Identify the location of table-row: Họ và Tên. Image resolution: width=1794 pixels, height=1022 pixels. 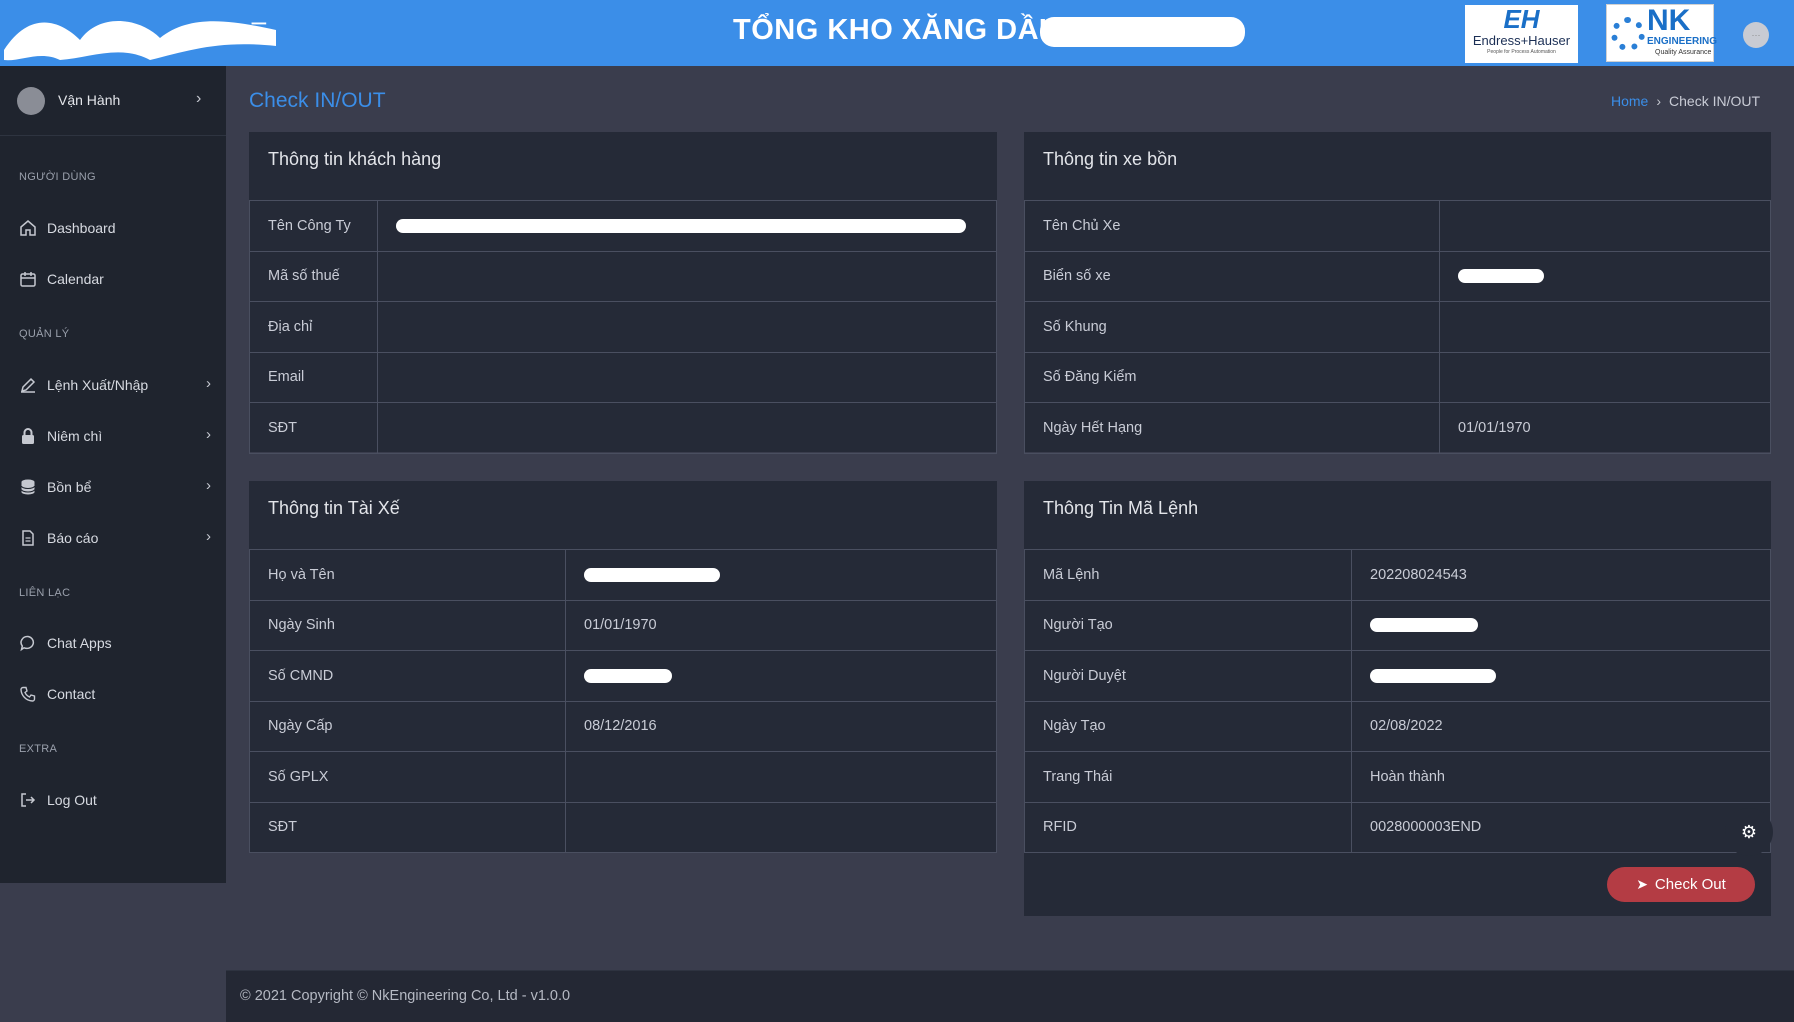
(623, 575).